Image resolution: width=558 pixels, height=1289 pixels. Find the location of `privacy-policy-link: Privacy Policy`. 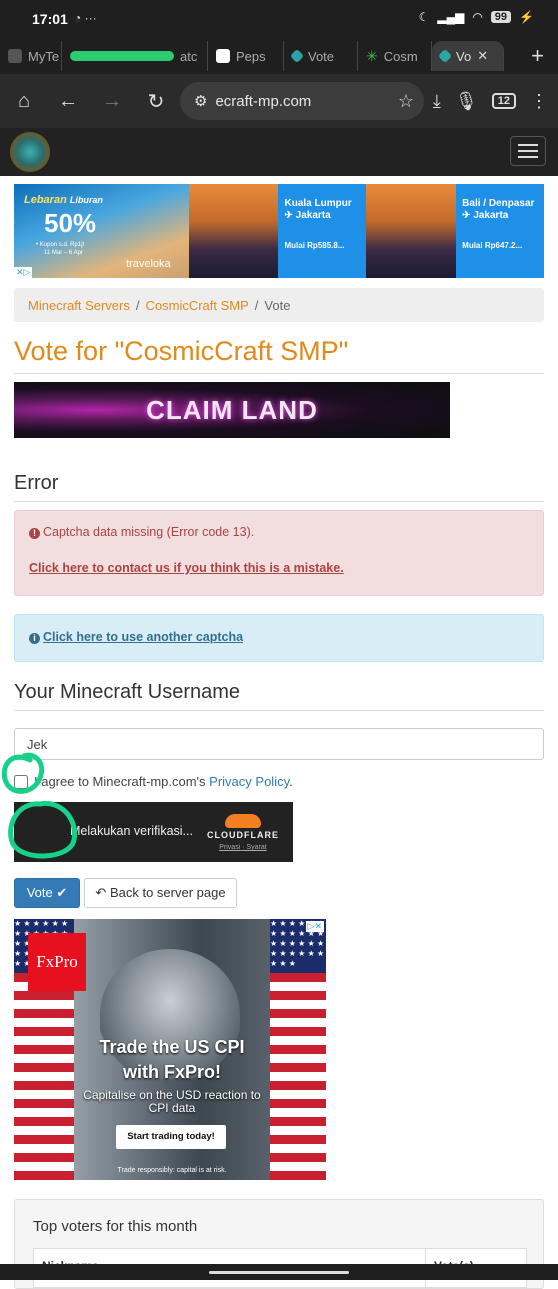

privacy-policy-link: Privacy Policy is located at coordinates (249, 781).